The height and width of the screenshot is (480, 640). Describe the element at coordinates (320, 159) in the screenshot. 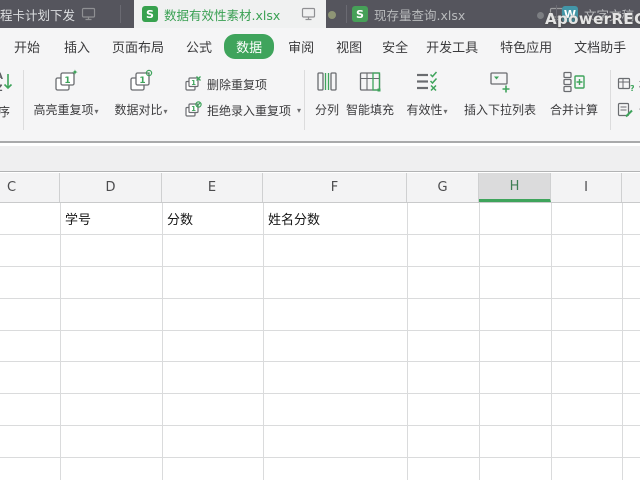

I see `collapsed-formula-bar` at that location.